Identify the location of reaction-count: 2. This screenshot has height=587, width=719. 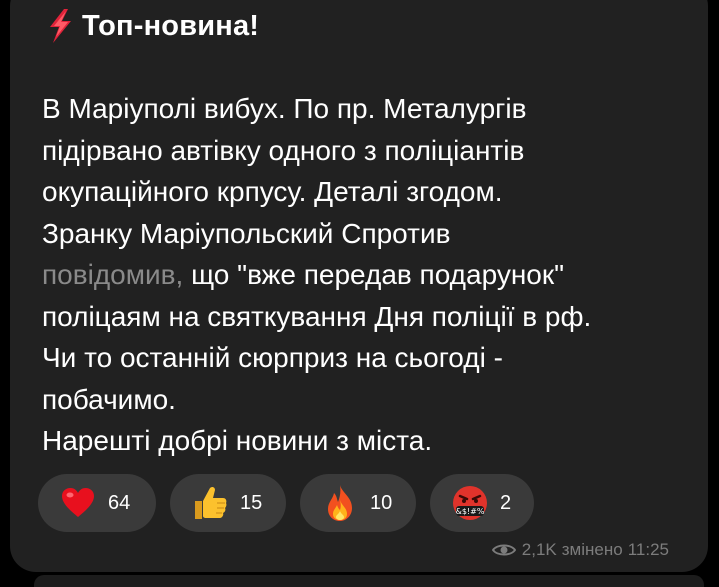
(506, 502).